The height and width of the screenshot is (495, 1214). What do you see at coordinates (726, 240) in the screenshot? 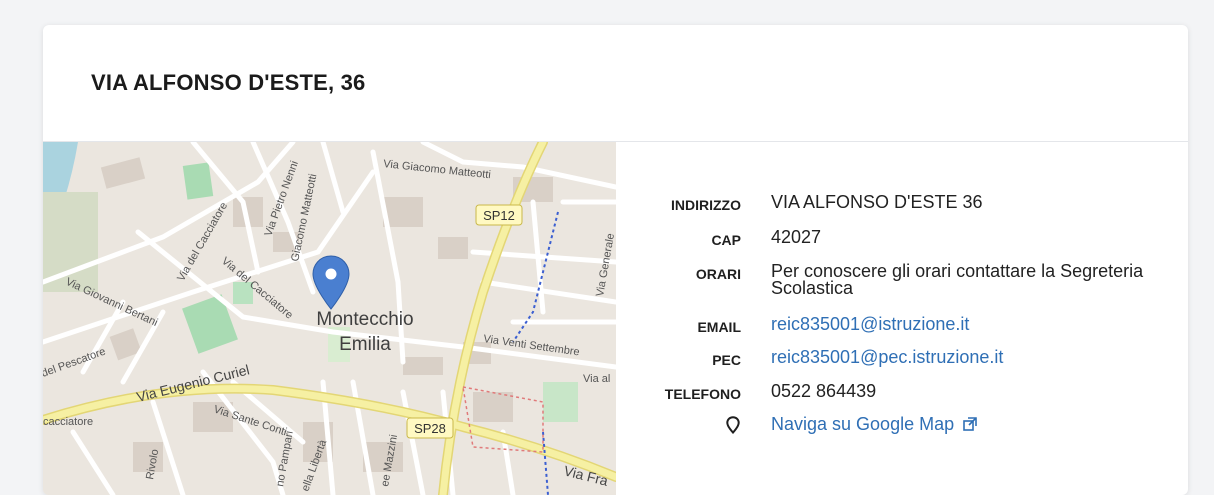
I see `info-label: CAP` at bounding box center [726, 240].